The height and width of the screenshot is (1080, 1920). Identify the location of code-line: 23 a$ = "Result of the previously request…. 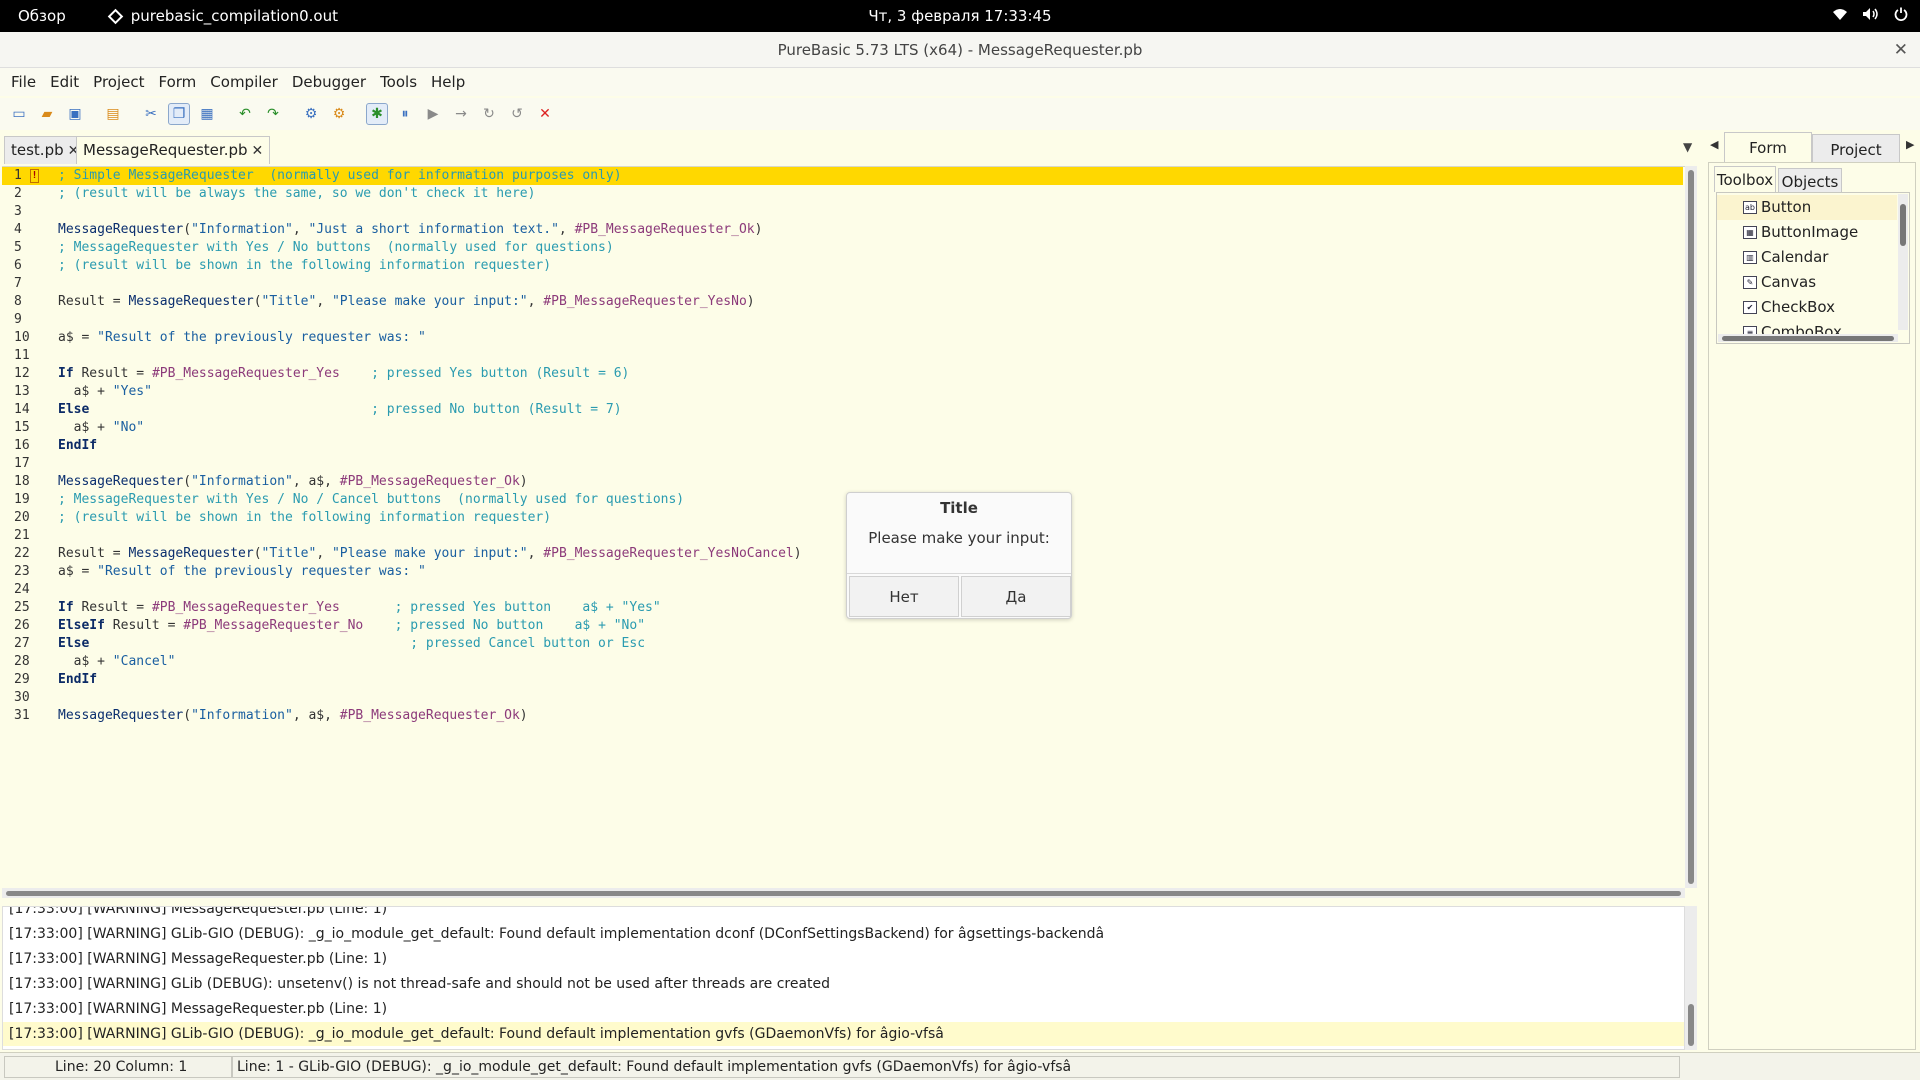
(842, 572).